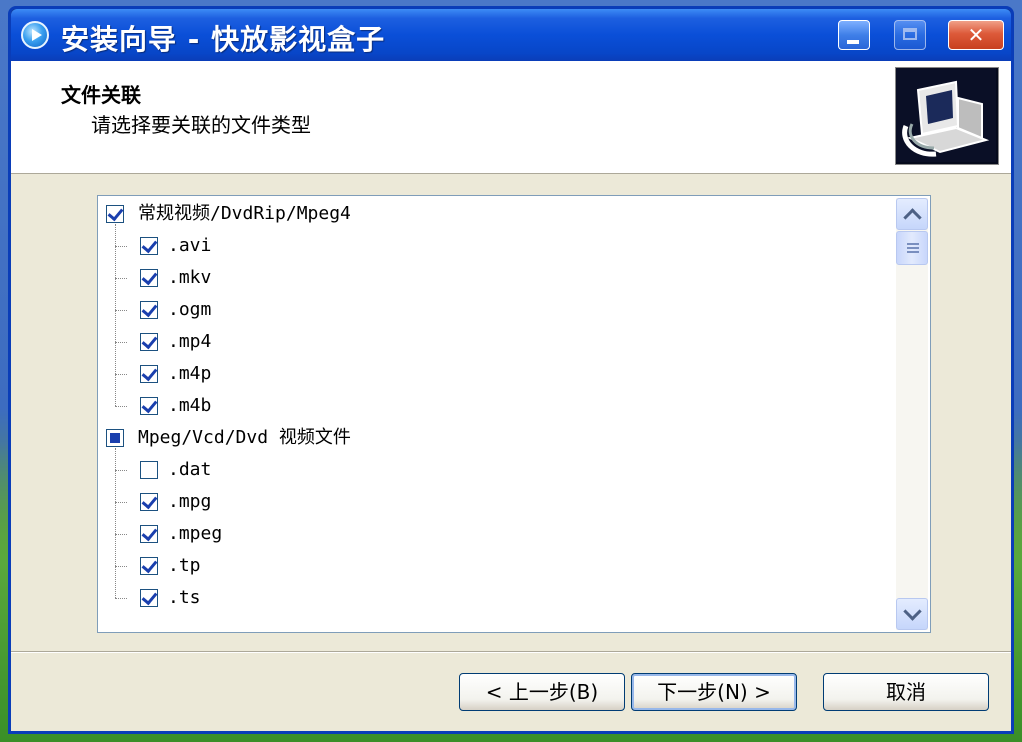 The height and width of the screenshot is (742, 1022). What do you see at coordinates (511, 35) in the screenshot?
I see `title-bar: 安装向导 - 快放影视盒子` at bounding box center [511, 35].